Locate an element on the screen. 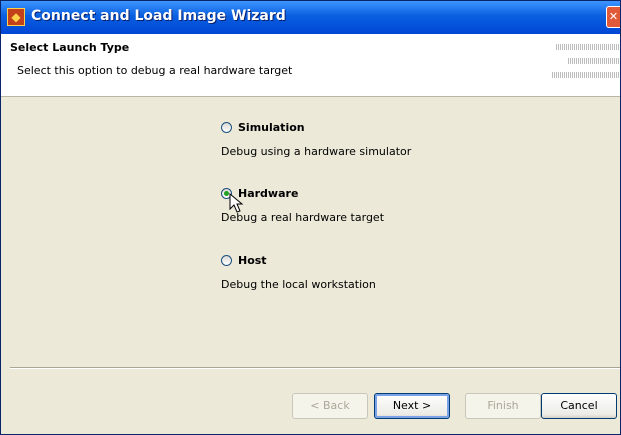 The height and width of the screenshot is (435, 621). window-title: Connect and Load Image Wizard is located at coordinates (158, 16).